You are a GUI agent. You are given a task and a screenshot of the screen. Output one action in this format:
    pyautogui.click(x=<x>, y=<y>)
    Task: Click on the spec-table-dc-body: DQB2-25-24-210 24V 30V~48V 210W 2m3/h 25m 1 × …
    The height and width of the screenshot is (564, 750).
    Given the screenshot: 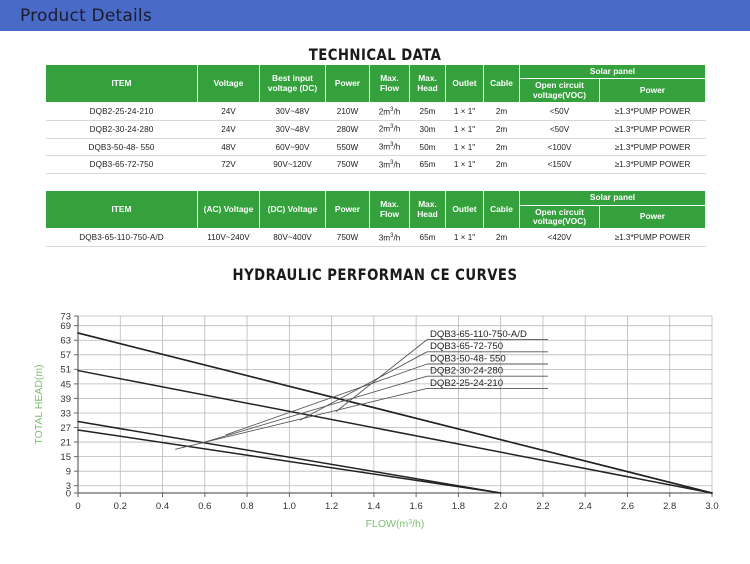 What is the action you would take?
    pyautogui.click(x=375, y=138)
    